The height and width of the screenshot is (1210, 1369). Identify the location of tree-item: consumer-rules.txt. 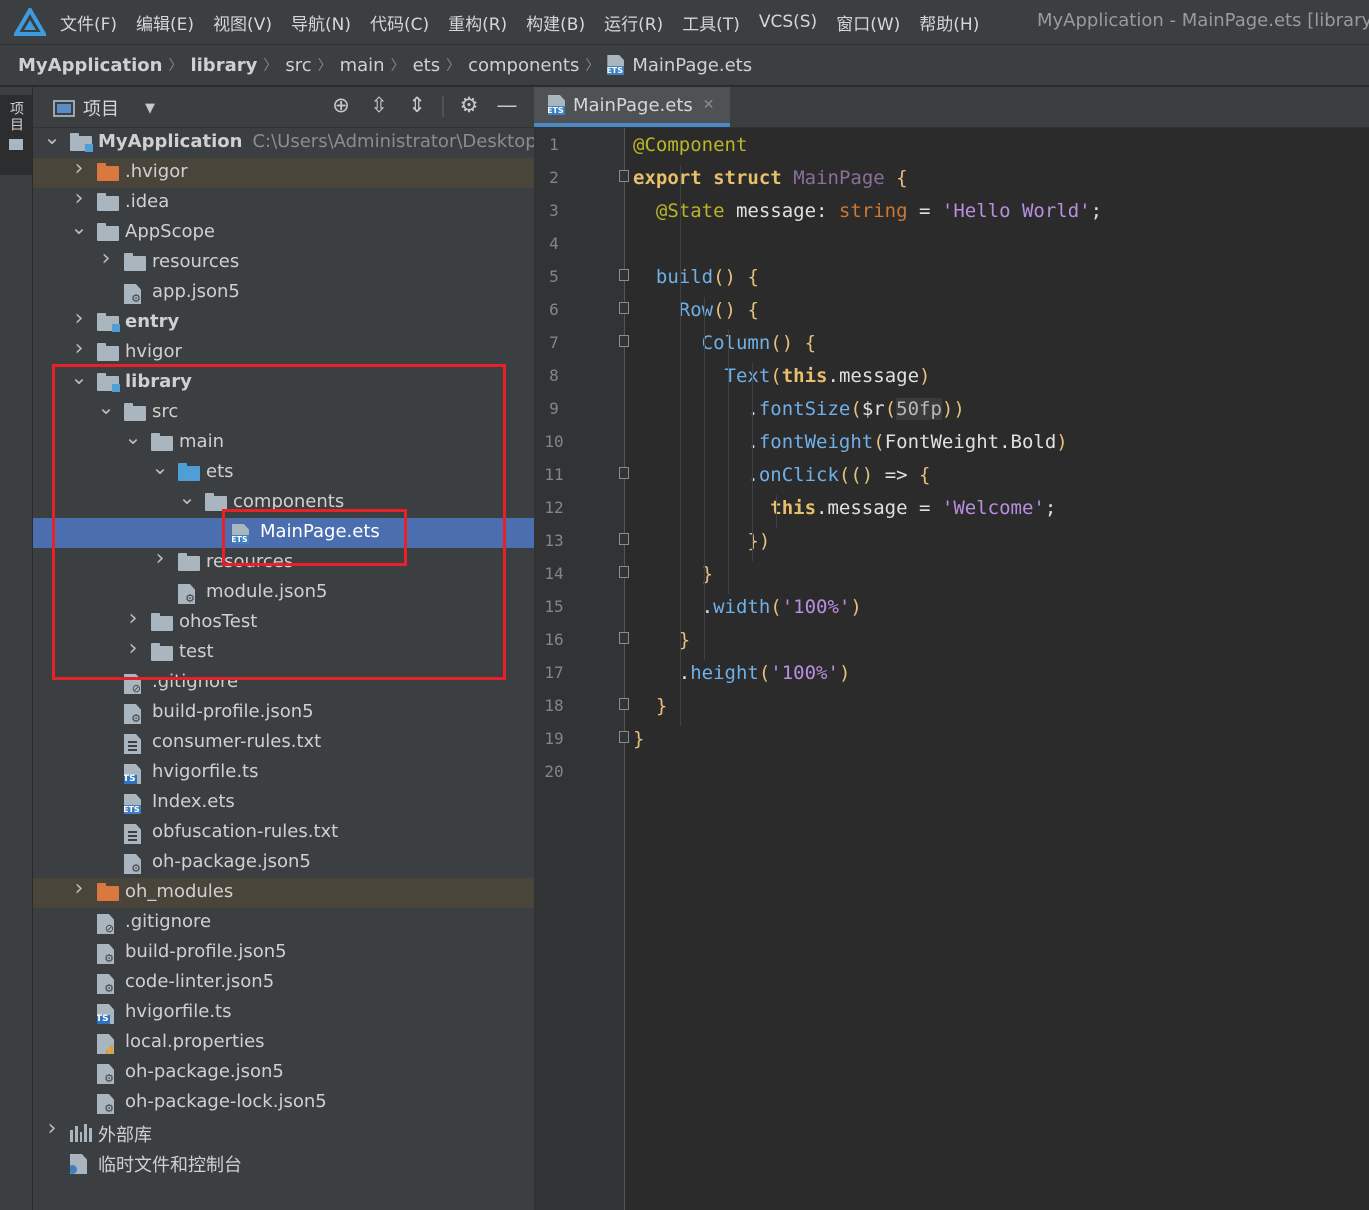
(283, 743).